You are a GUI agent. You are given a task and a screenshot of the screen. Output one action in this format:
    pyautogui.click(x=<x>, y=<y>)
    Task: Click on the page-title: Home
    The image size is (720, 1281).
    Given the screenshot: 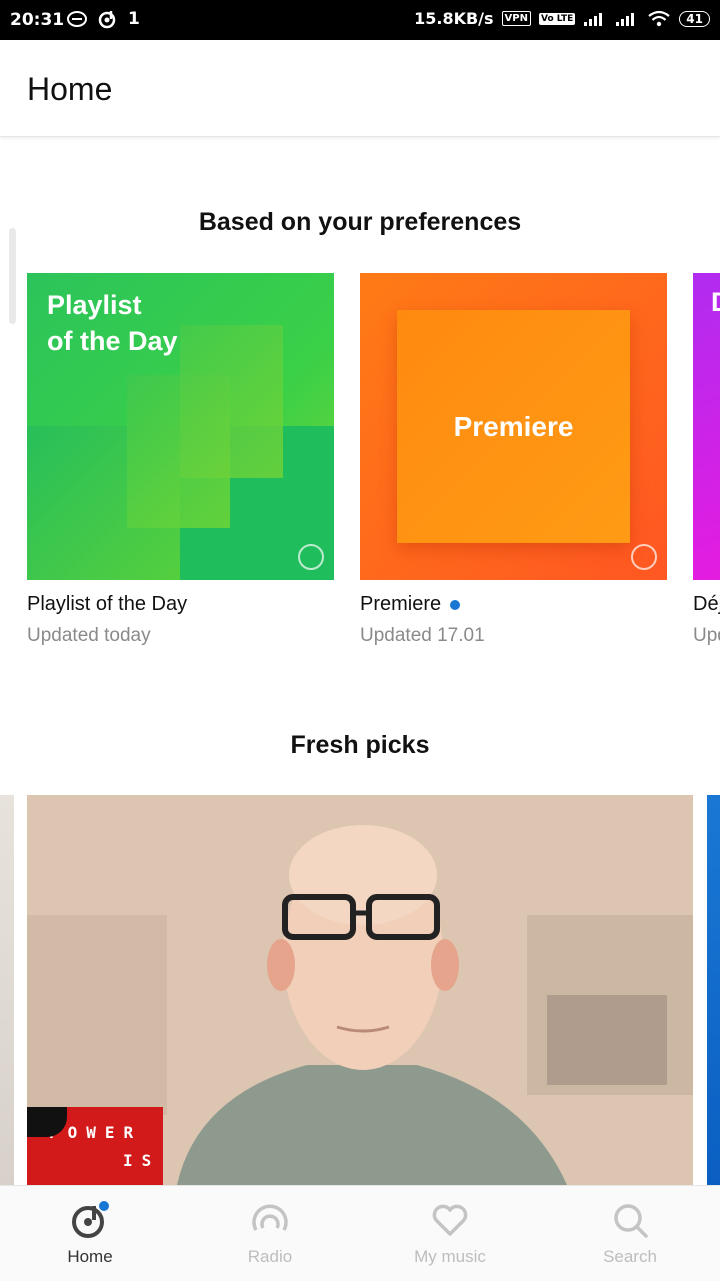 What is the action you would take?
    pyautogui.click(x=70, y=89)
    